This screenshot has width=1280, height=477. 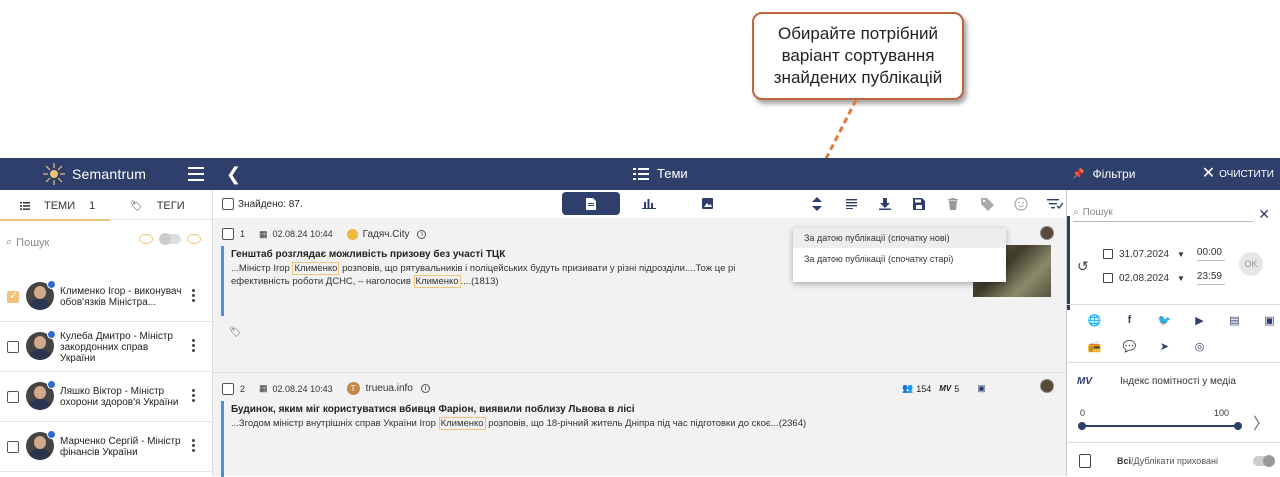 What do you see at coordinates (851, 204) in the screenshot?
I see `text-view-icon` at bounding box center [851, 204].